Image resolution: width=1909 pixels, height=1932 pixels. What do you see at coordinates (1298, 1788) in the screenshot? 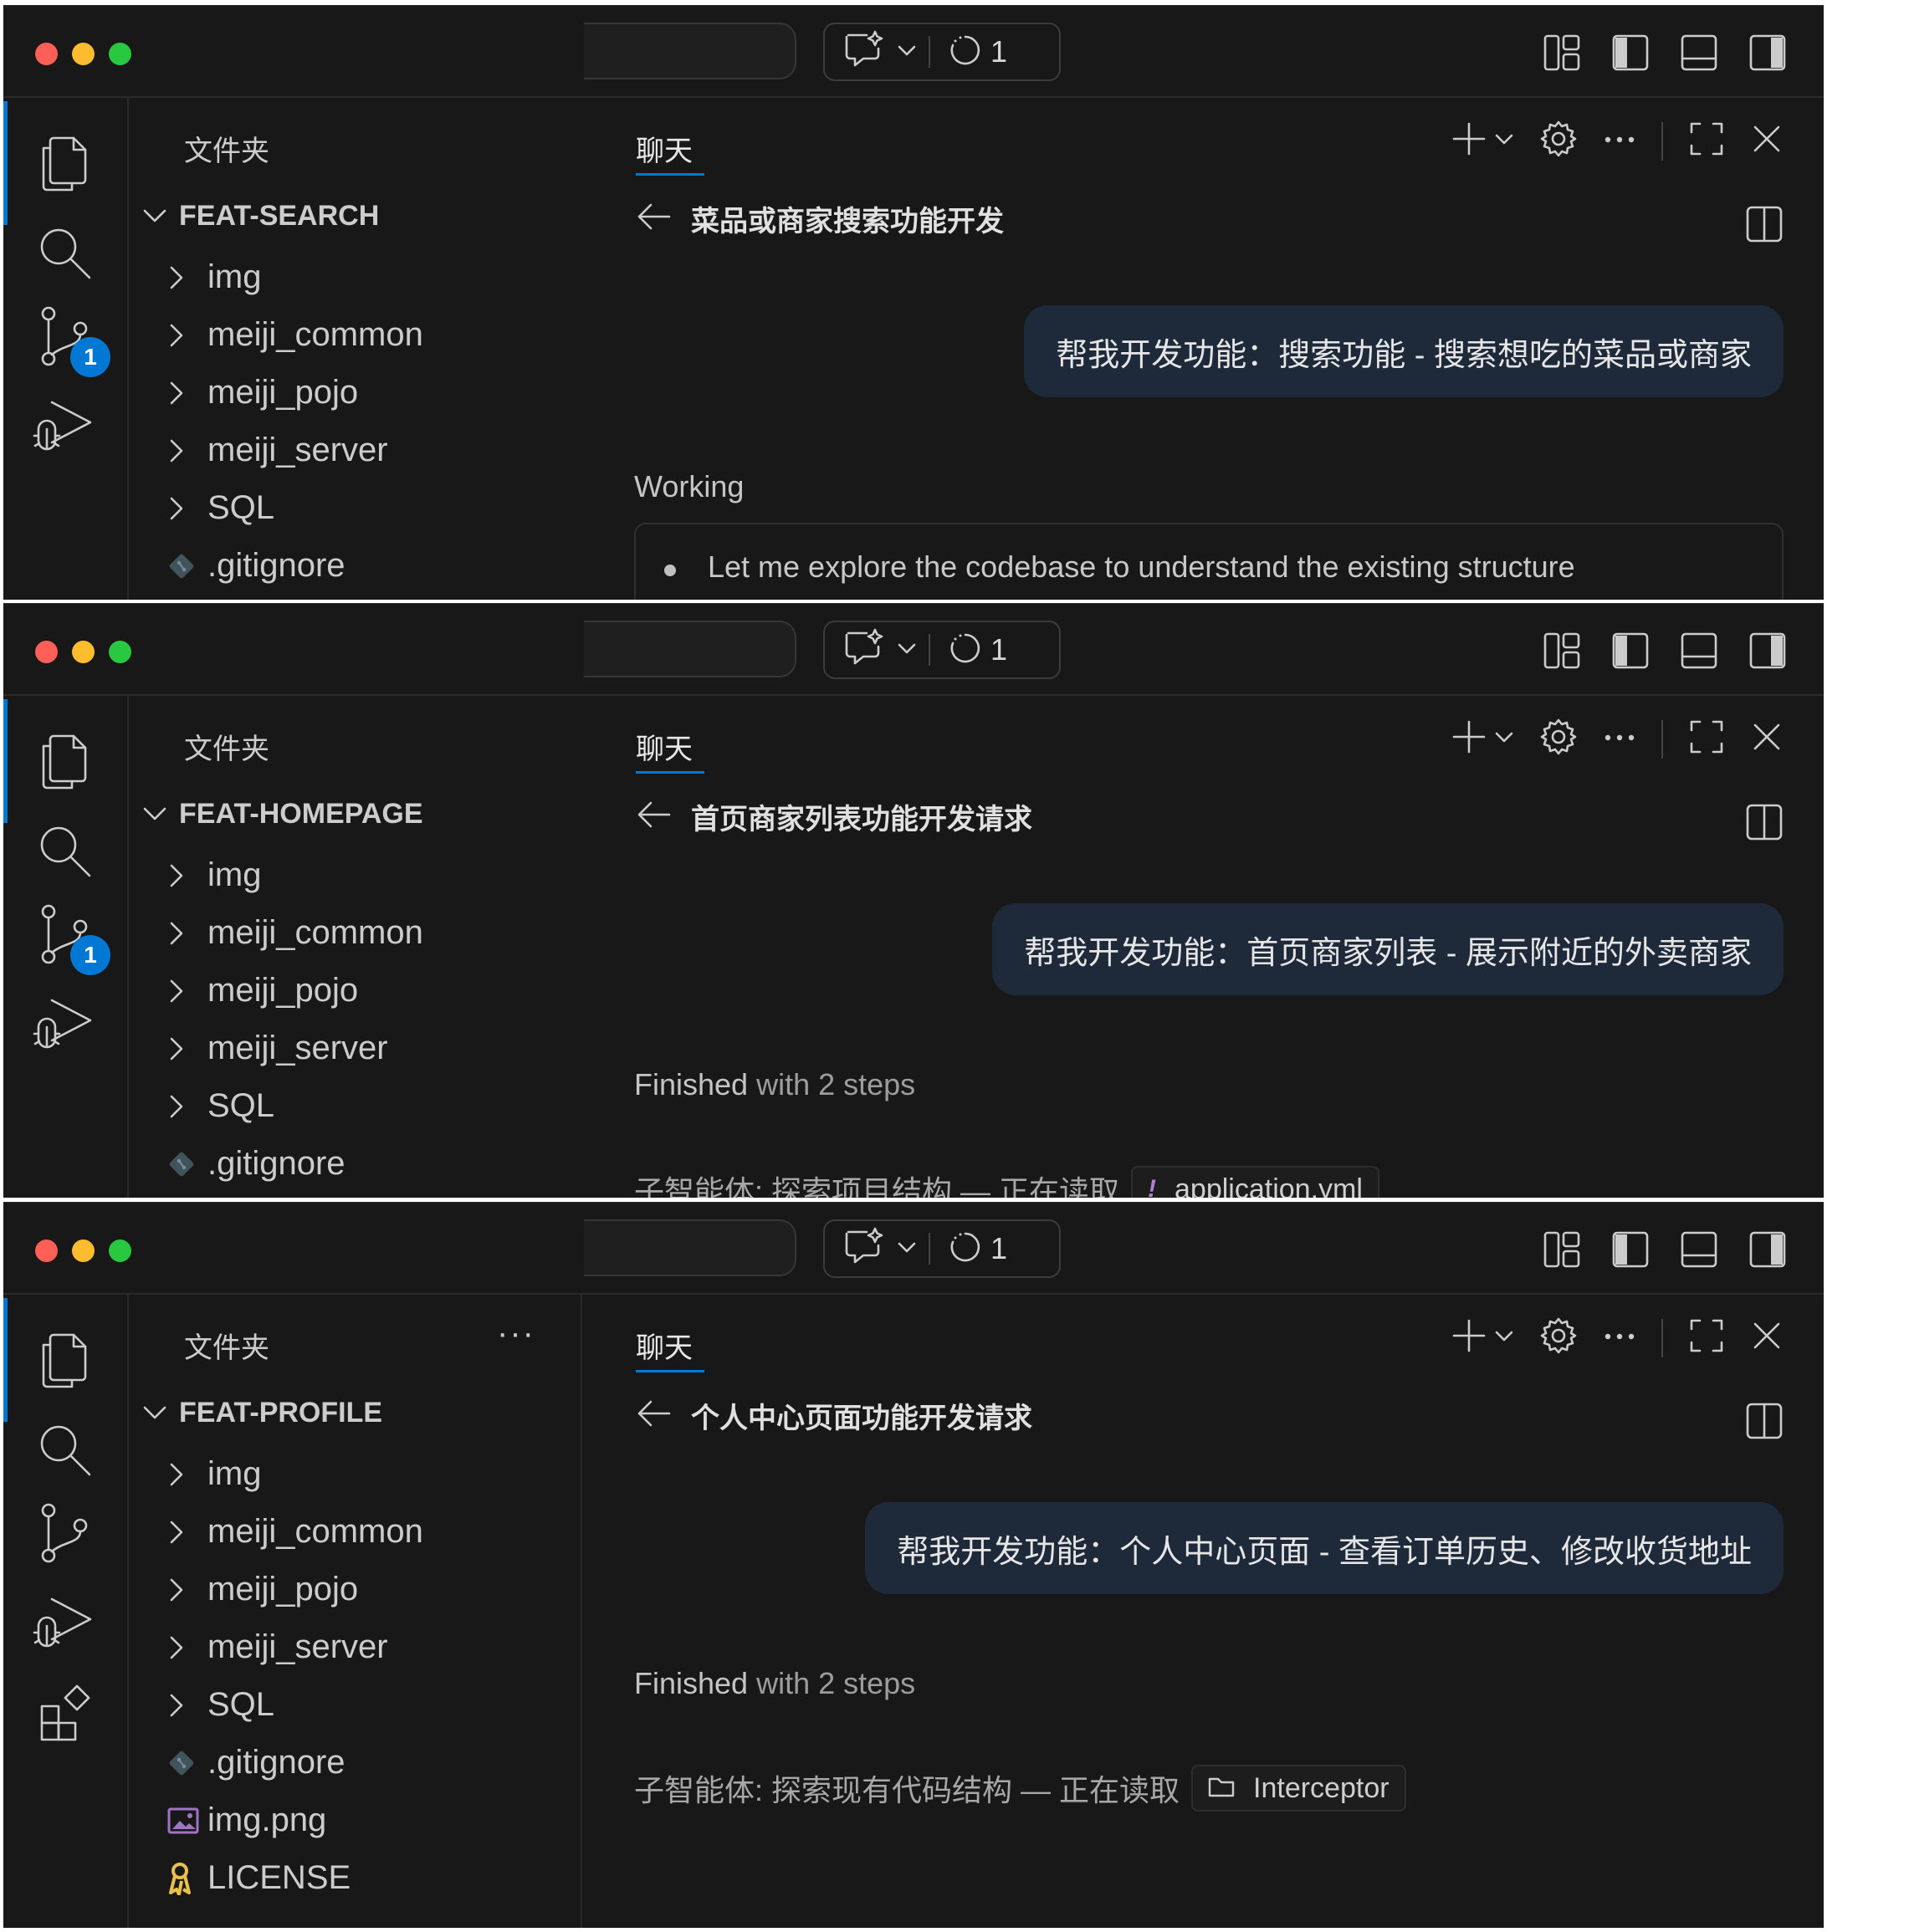
I see `file-reference-chip: Interceptor` at bounding box center [1298, 1788].